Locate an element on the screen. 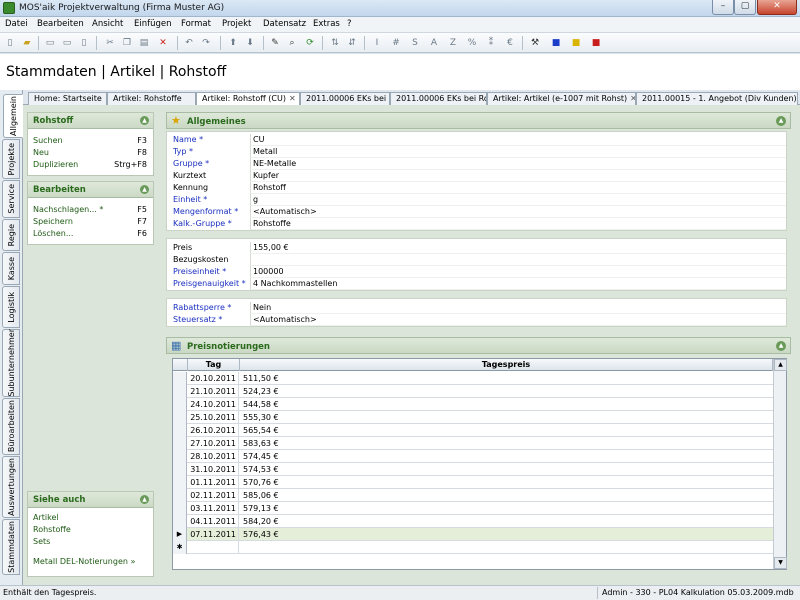  scroll-down-icon: ▼ is located at coordinates (780, 563).